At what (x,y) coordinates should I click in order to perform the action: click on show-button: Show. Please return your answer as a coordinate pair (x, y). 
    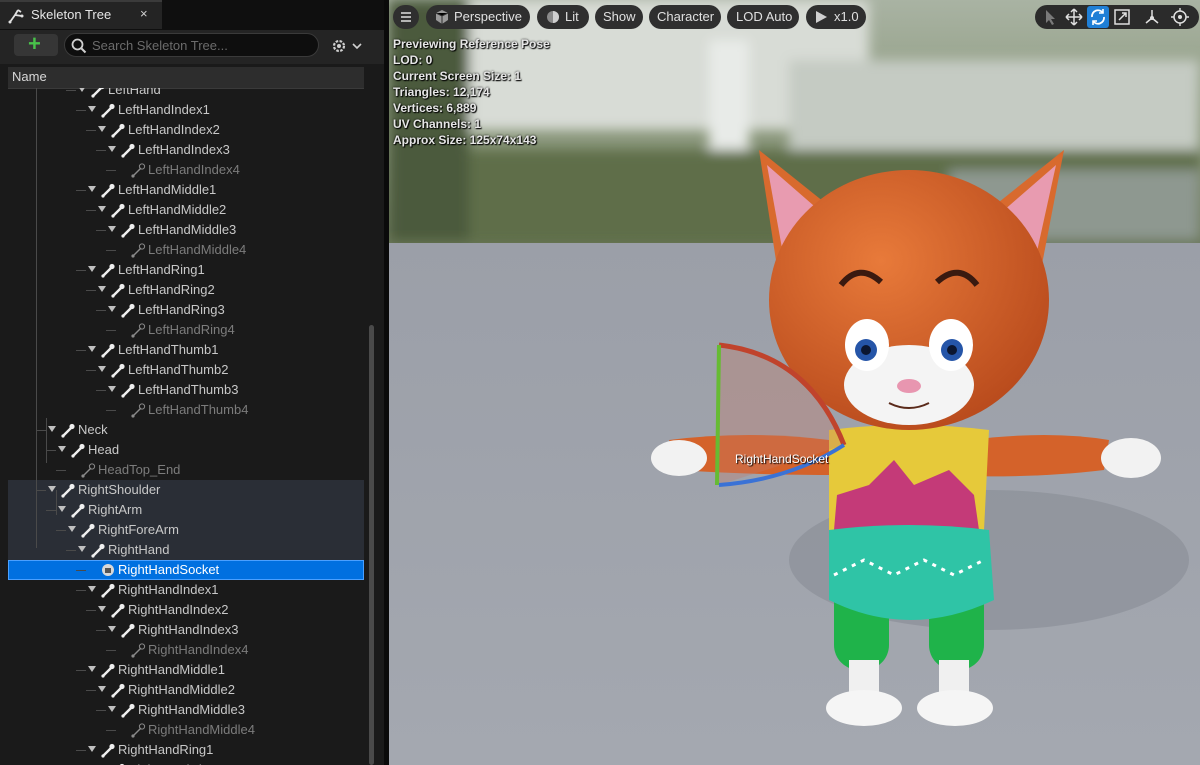
    Looking at the image, I should click on (619, 17).